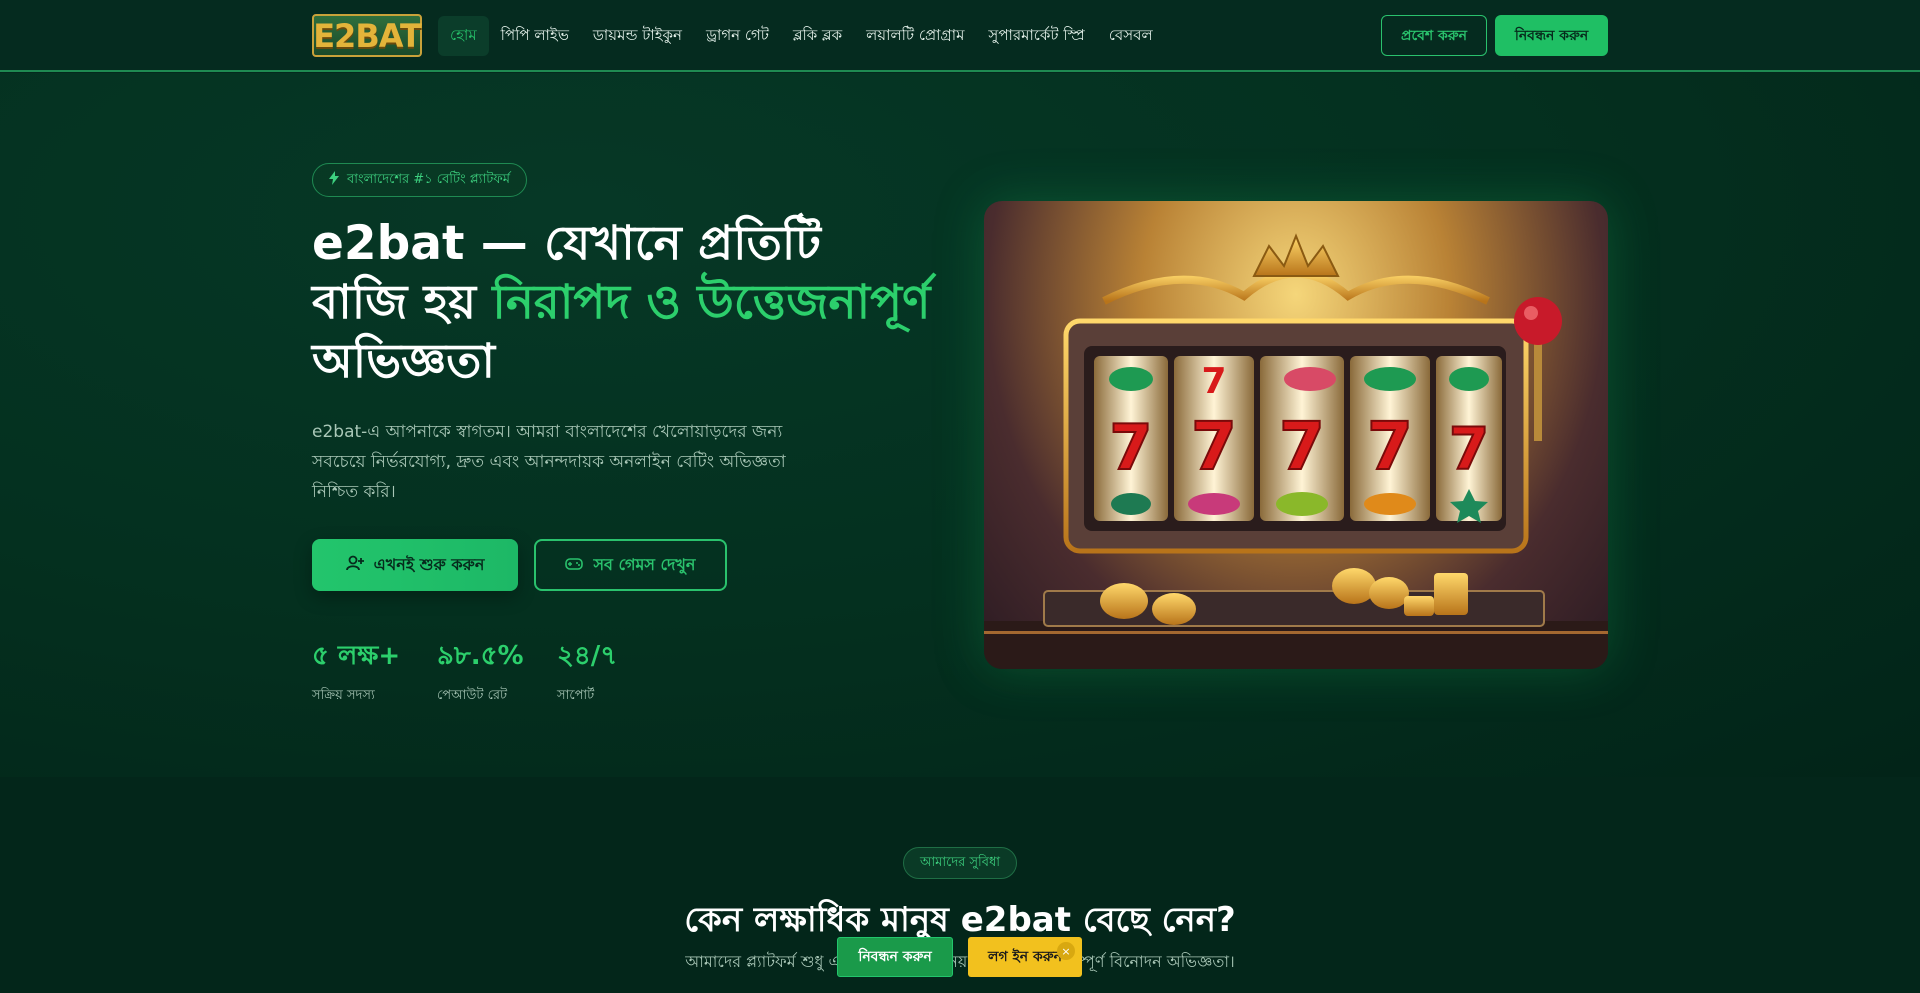 Image resolution: width=1920 pixels, height=993 pixels. What do you see at coordinates (472, 695) in the screenshot?
I see `stat-label: পেআউট রেট` at bounding box center [472, 695].